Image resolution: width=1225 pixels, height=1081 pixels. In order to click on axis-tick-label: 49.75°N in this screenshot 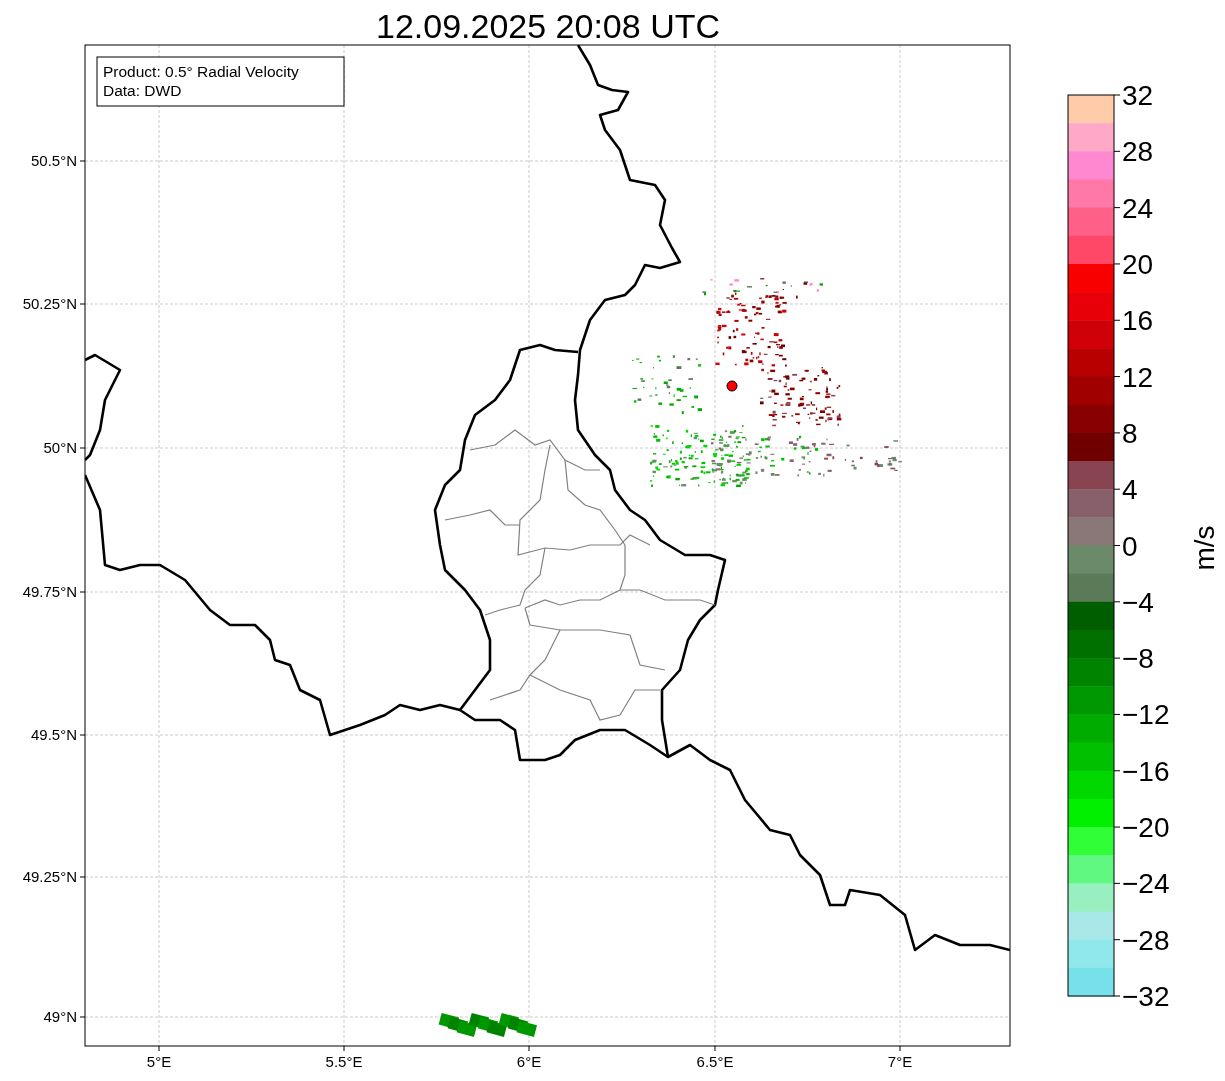, I will do `click(49, 591)`.